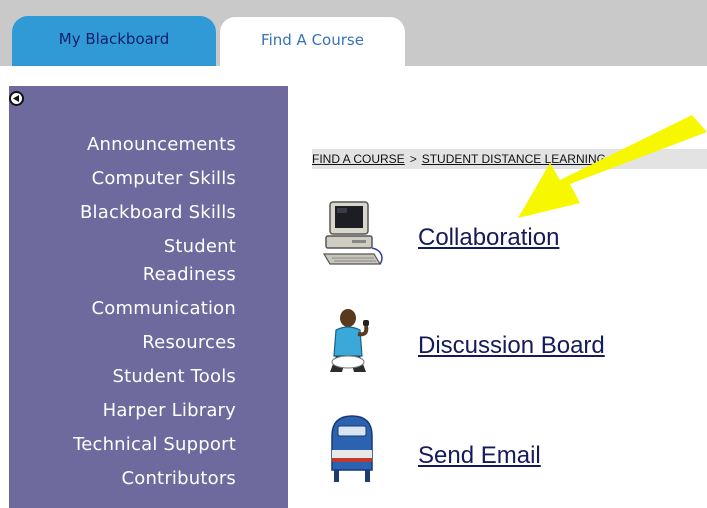 This screenshot has height=508, width=707. Describe the element at coordinates (118, 343) in the screenshot. I see `menu-item-resources: Resources` at that location.